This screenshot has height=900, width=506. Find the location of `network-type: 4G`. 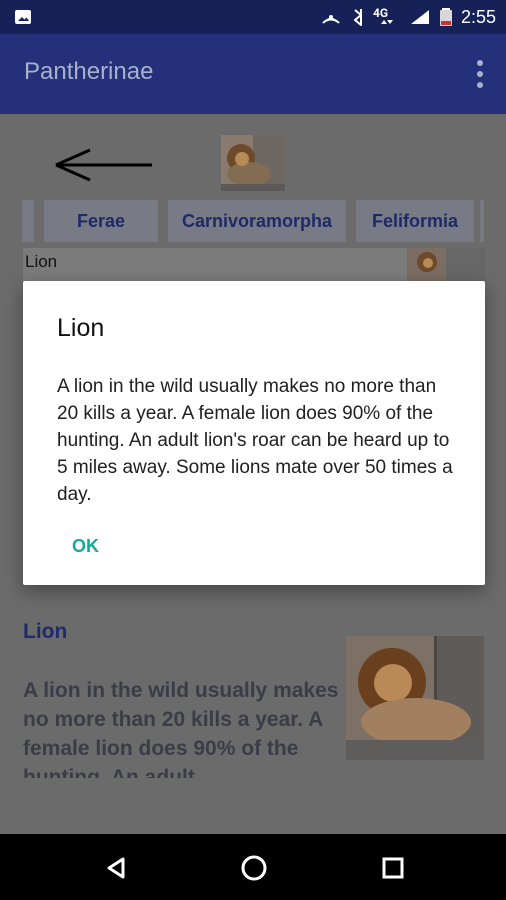

network-type: 4G is located at coordinates (387, 16).